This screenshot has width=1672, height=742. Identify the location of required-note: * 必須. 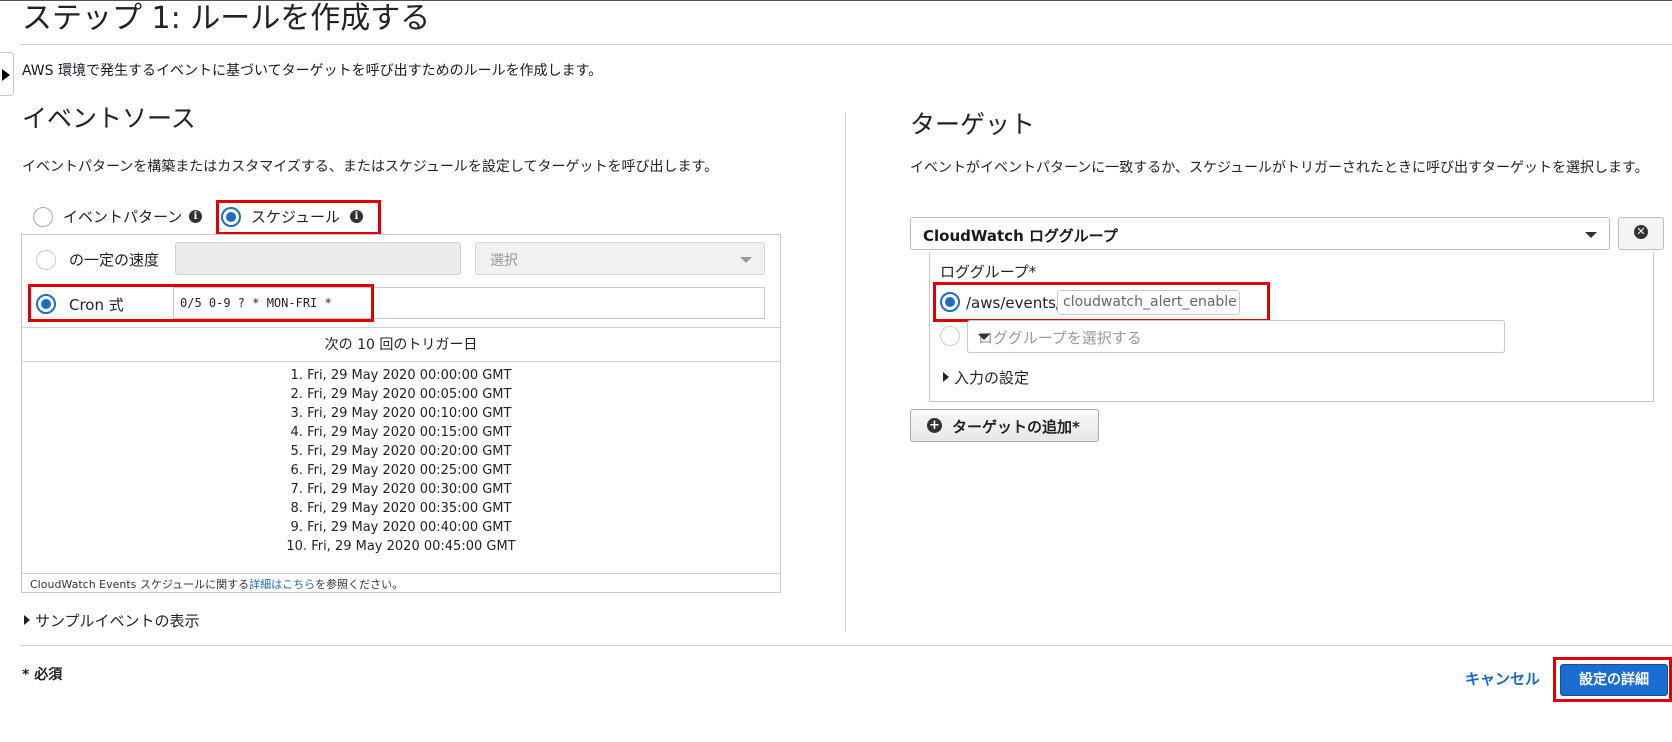
(42, 675).